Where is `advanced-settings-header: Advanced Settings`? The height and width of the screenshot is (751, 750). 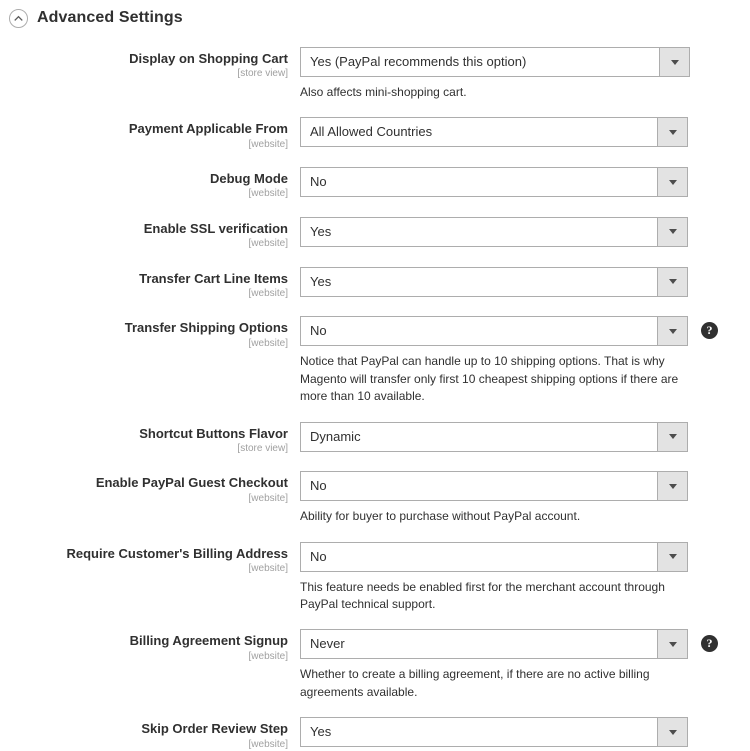
advanced-settings-header: Advanced Settings is located at coordinates (375, 15).